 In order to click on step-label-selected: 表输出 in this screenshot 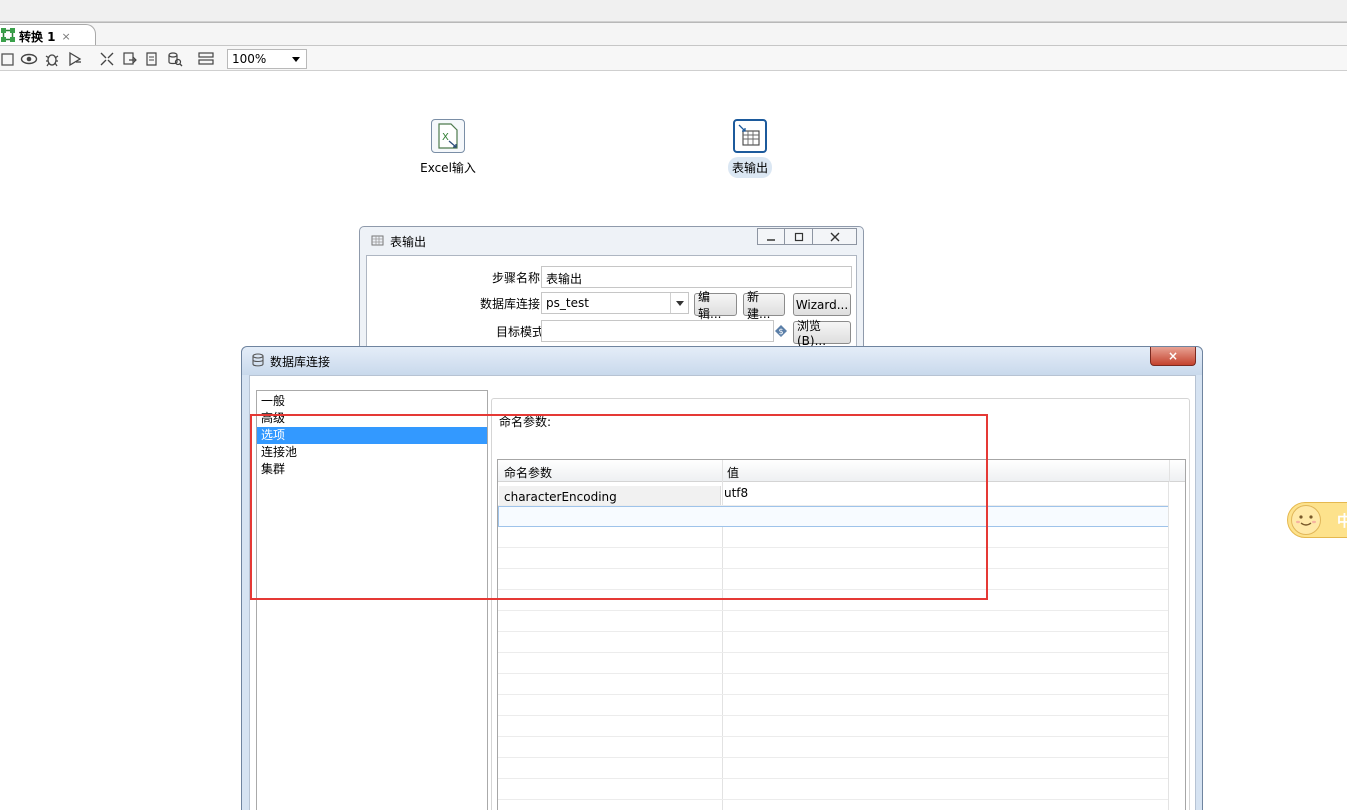, I will do `click(749, 167)`.